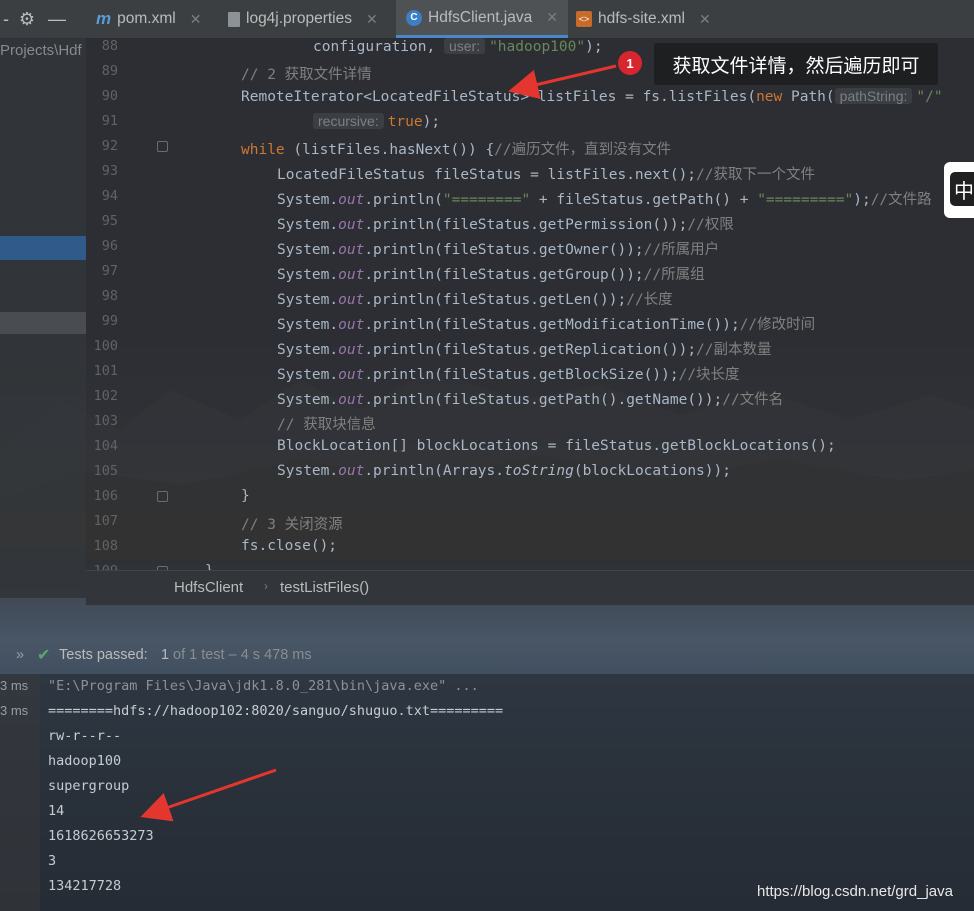  Describe the element at coordinates (109, 271) in the screenshot. I see `line-number: 97` at that location.